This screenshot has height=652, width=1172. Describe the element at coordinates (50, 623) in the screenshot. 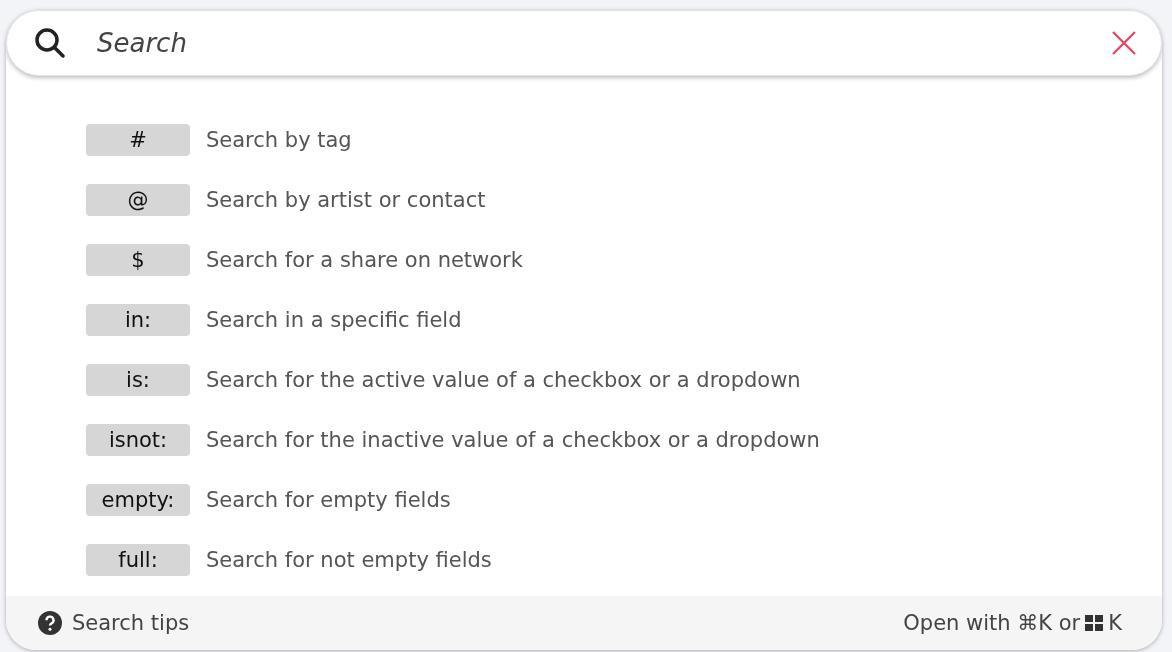

I see `help-icon` at that location.